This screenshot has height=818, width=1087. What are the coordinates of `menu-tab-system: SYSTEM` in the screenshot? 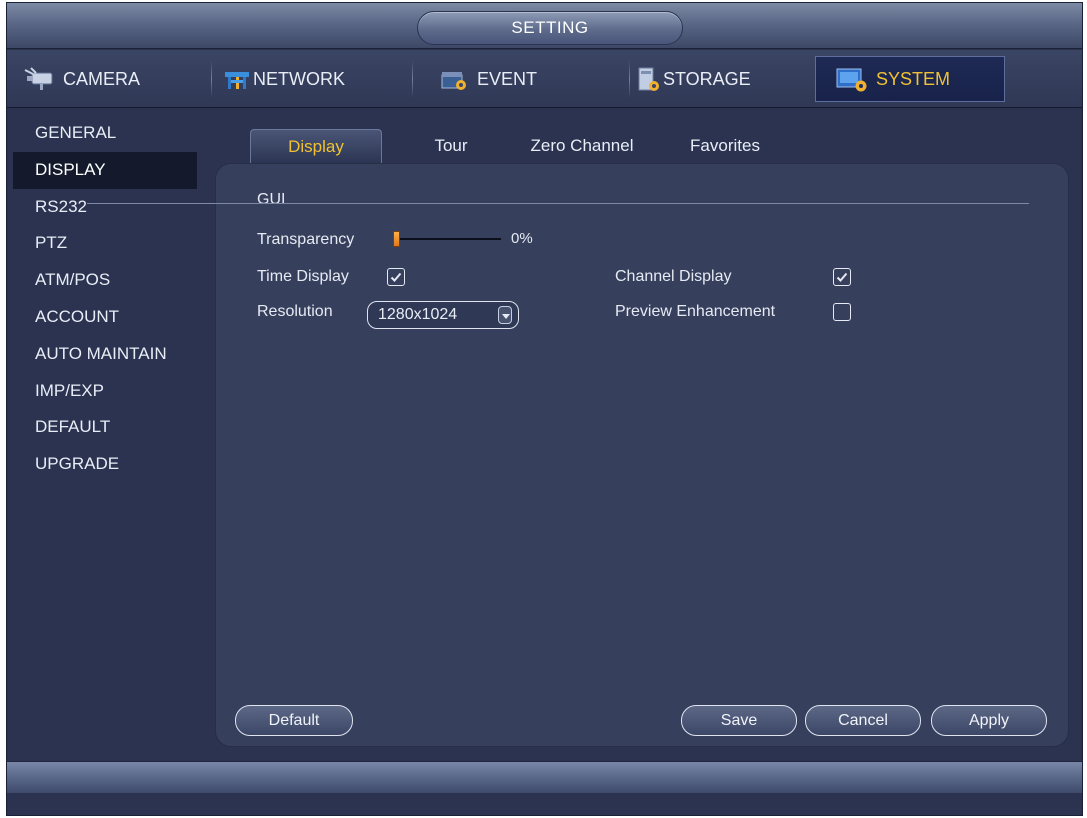 It's located at (910, 79).